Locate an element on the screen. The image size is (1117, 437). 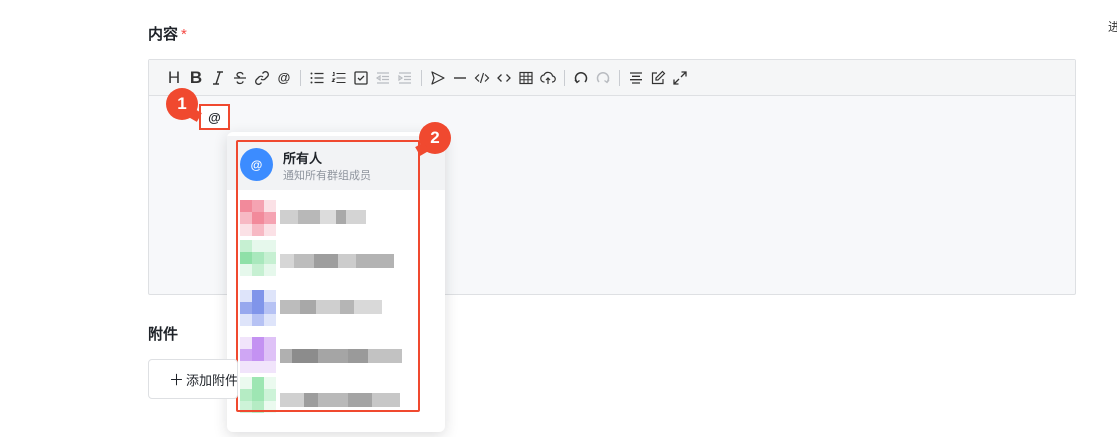
bold-icon: B is located at coordinates (196, 78).